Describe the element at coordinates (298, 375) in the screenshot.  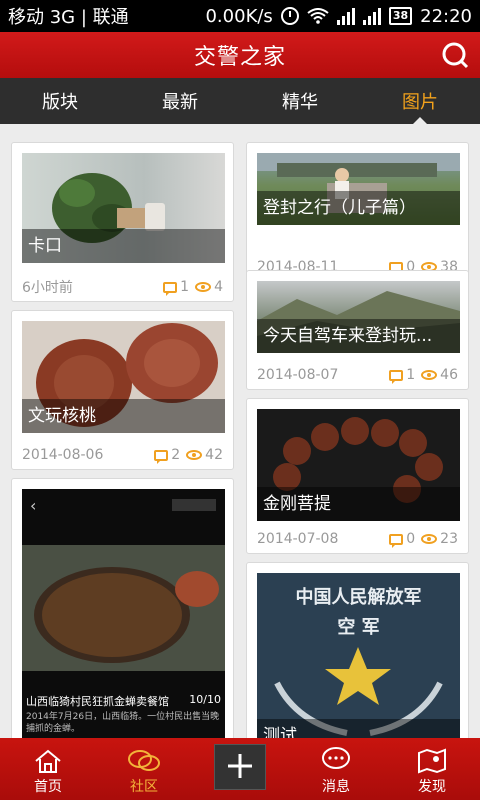
I see `card-date: 2014-08-07` at that location.